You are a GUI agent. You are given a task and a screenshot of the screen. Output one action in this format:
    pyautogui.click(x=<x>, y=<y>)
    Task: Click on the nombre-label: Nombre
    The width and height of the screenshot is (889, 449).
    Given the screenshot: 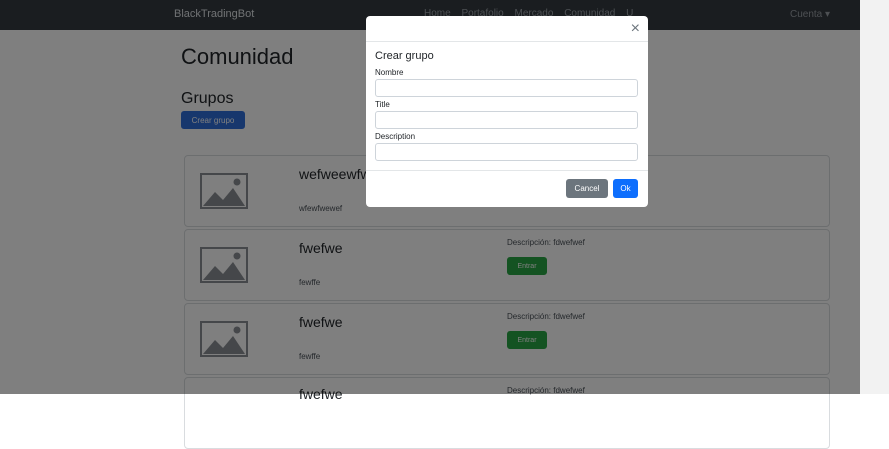 What is the action you would take?
    pyautogui.click(x=389, y=72)
    